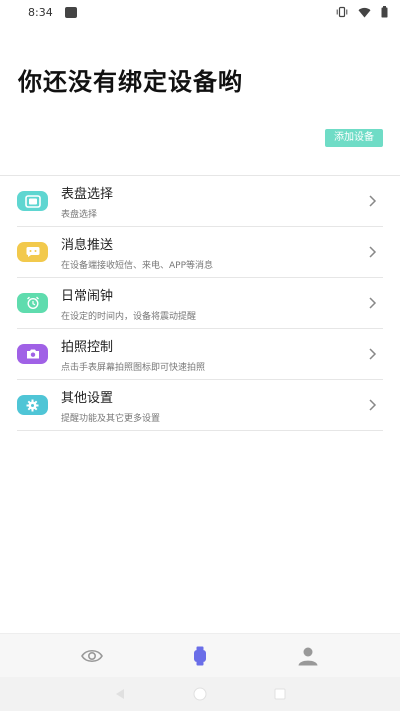  What do you see at coordinates (79, 214) in the screenshot?
I see `menu-item-subtitle: 表盘选择` at bounding box center [79, 214].